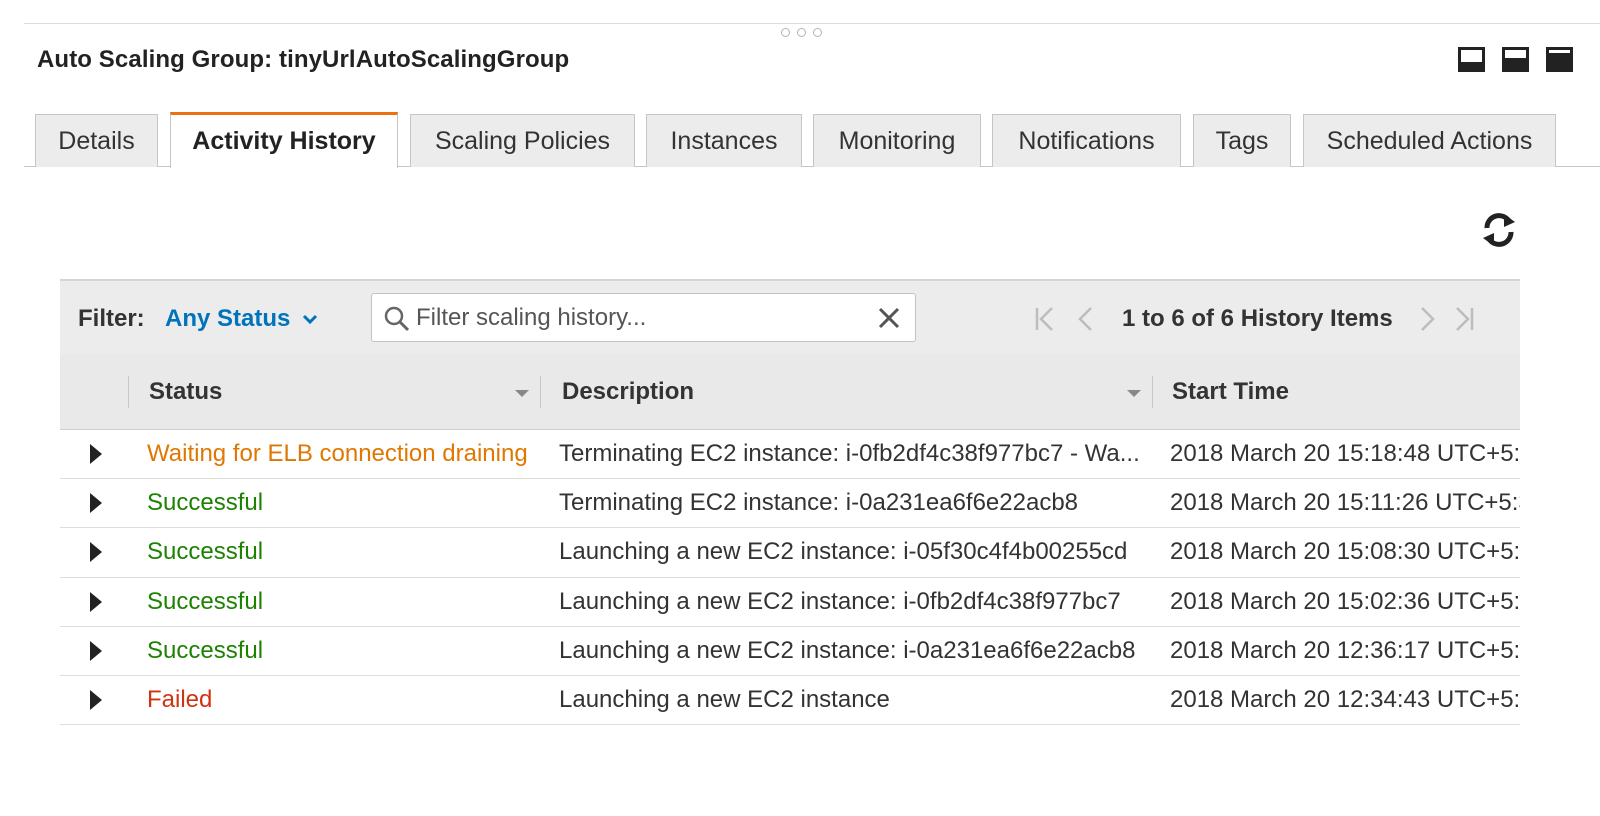 The image size is (1600, 816). I want to click on search-icon, so click(397, 319).